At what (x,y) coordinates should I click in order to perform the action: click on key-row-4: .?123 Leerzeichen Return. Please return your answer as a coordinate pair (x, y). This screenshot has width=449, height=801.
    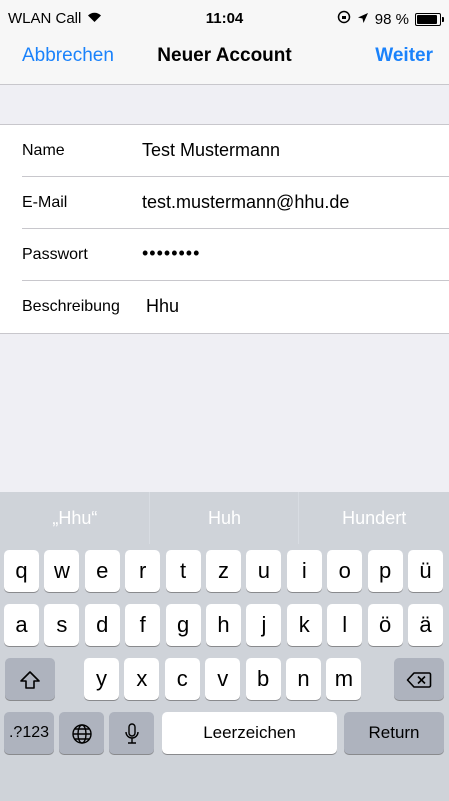
    Looking at the image, I should click on (224, 733).